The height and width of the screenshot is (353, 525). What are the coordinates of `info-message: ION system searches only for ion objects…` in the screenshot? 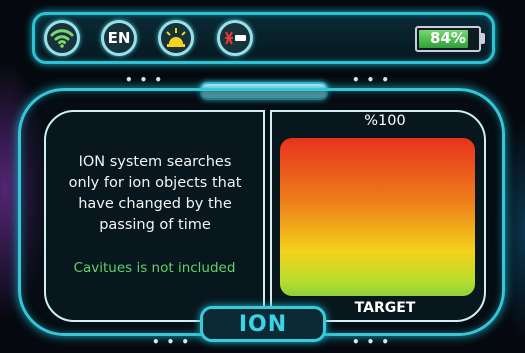 It's located at (155, 194).